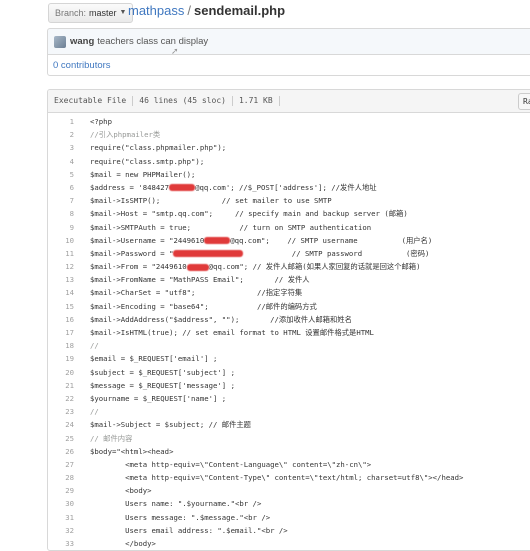 The width and height of the screenshot is (530, 551). What do you see at coordinates (69, 477) in the screenshot?
I see `line-number: 28` at bounding box center [69, 477].